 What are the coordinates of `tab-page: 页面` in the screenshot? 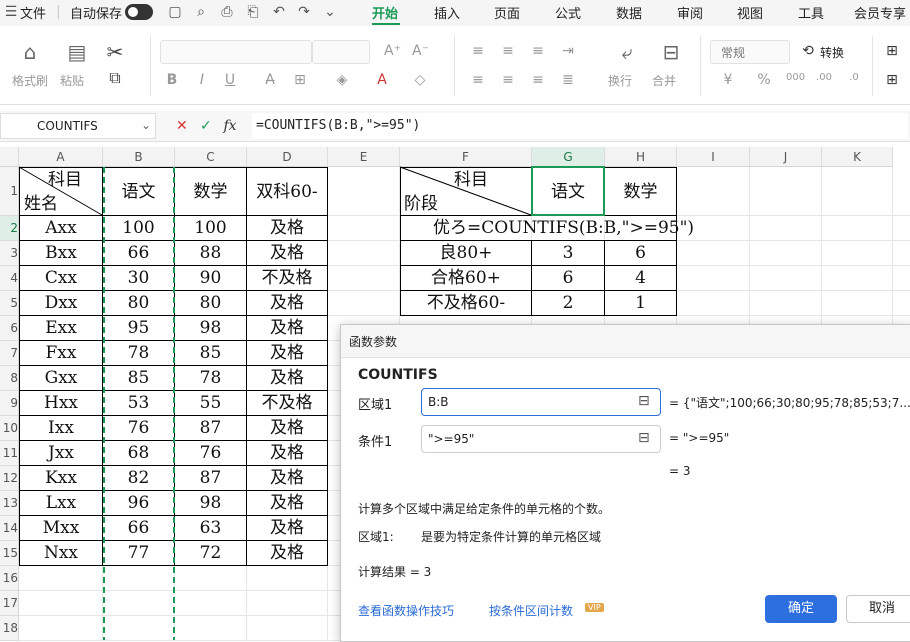 It's located at (507, 12).